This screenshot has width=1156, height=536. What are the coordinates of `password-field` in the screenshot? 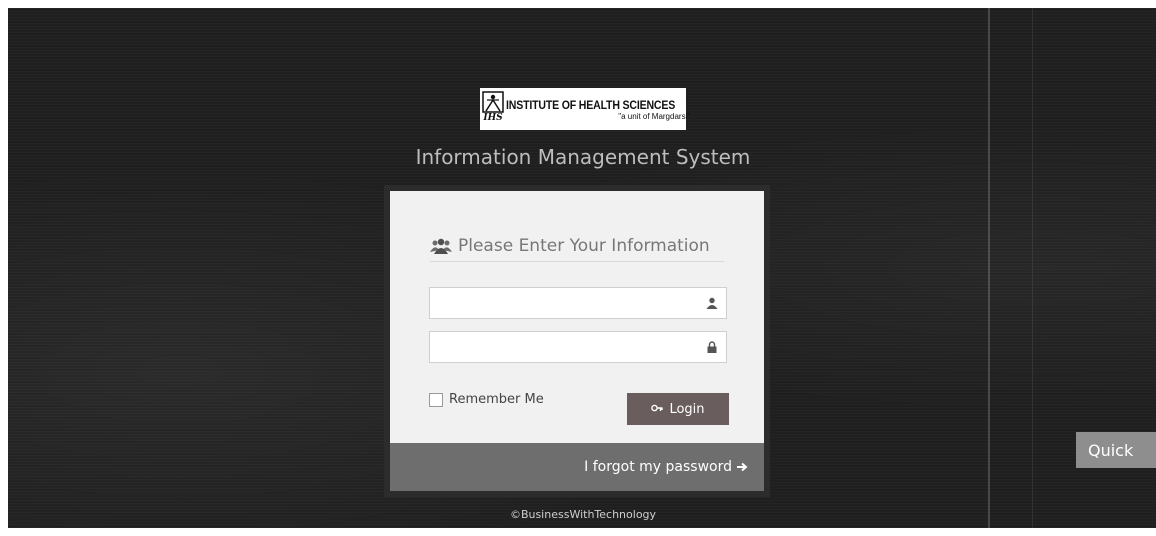 It's located at (578, 347).